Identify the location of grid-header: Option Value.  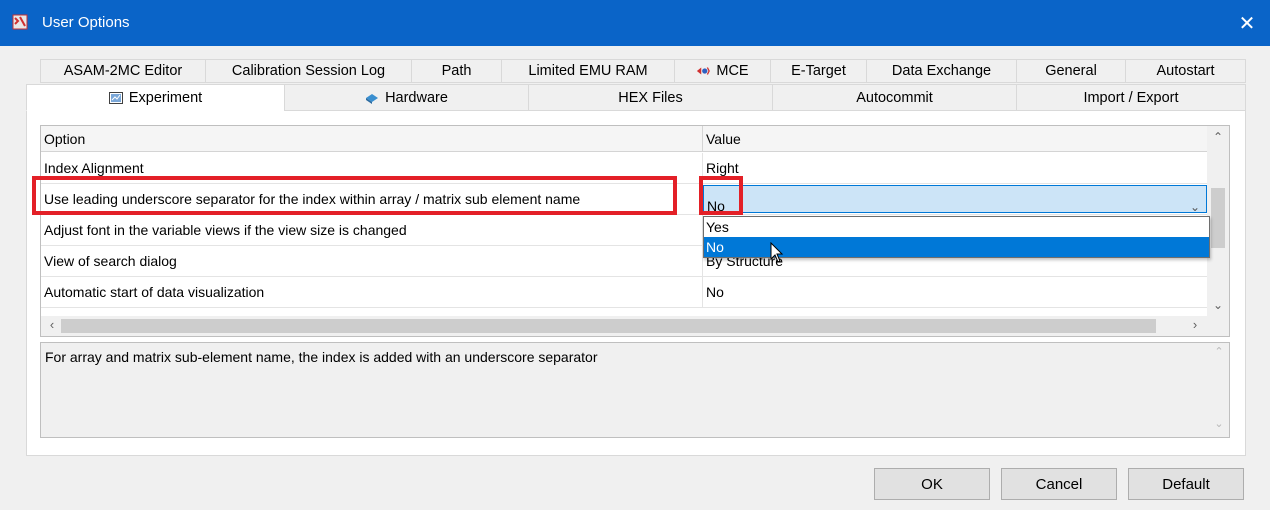
(624, 139).